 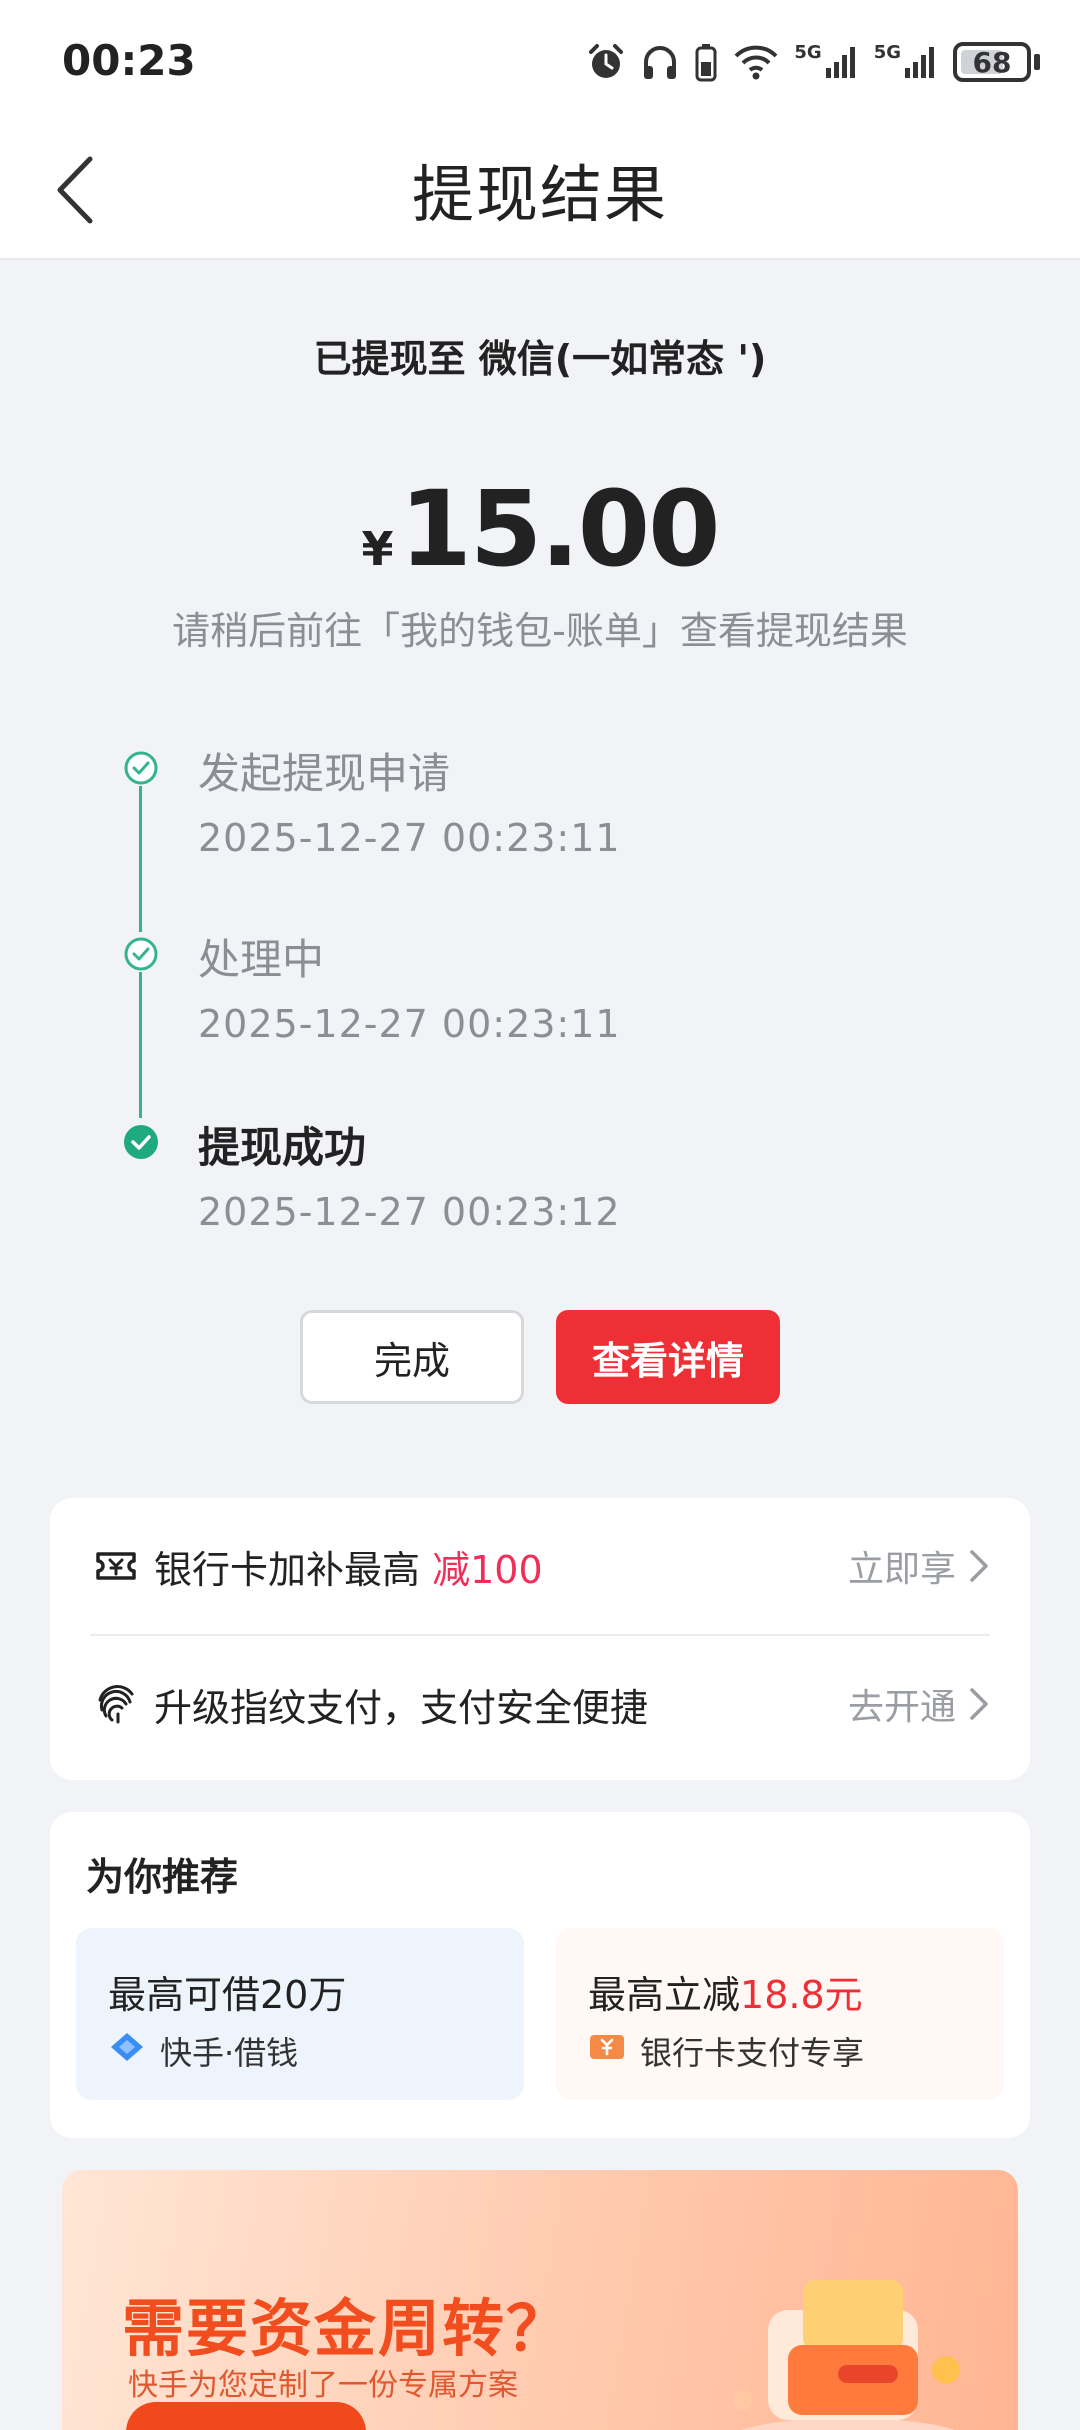 I want to click on promo-highlight: 减100, so click(x=487, y=1569).